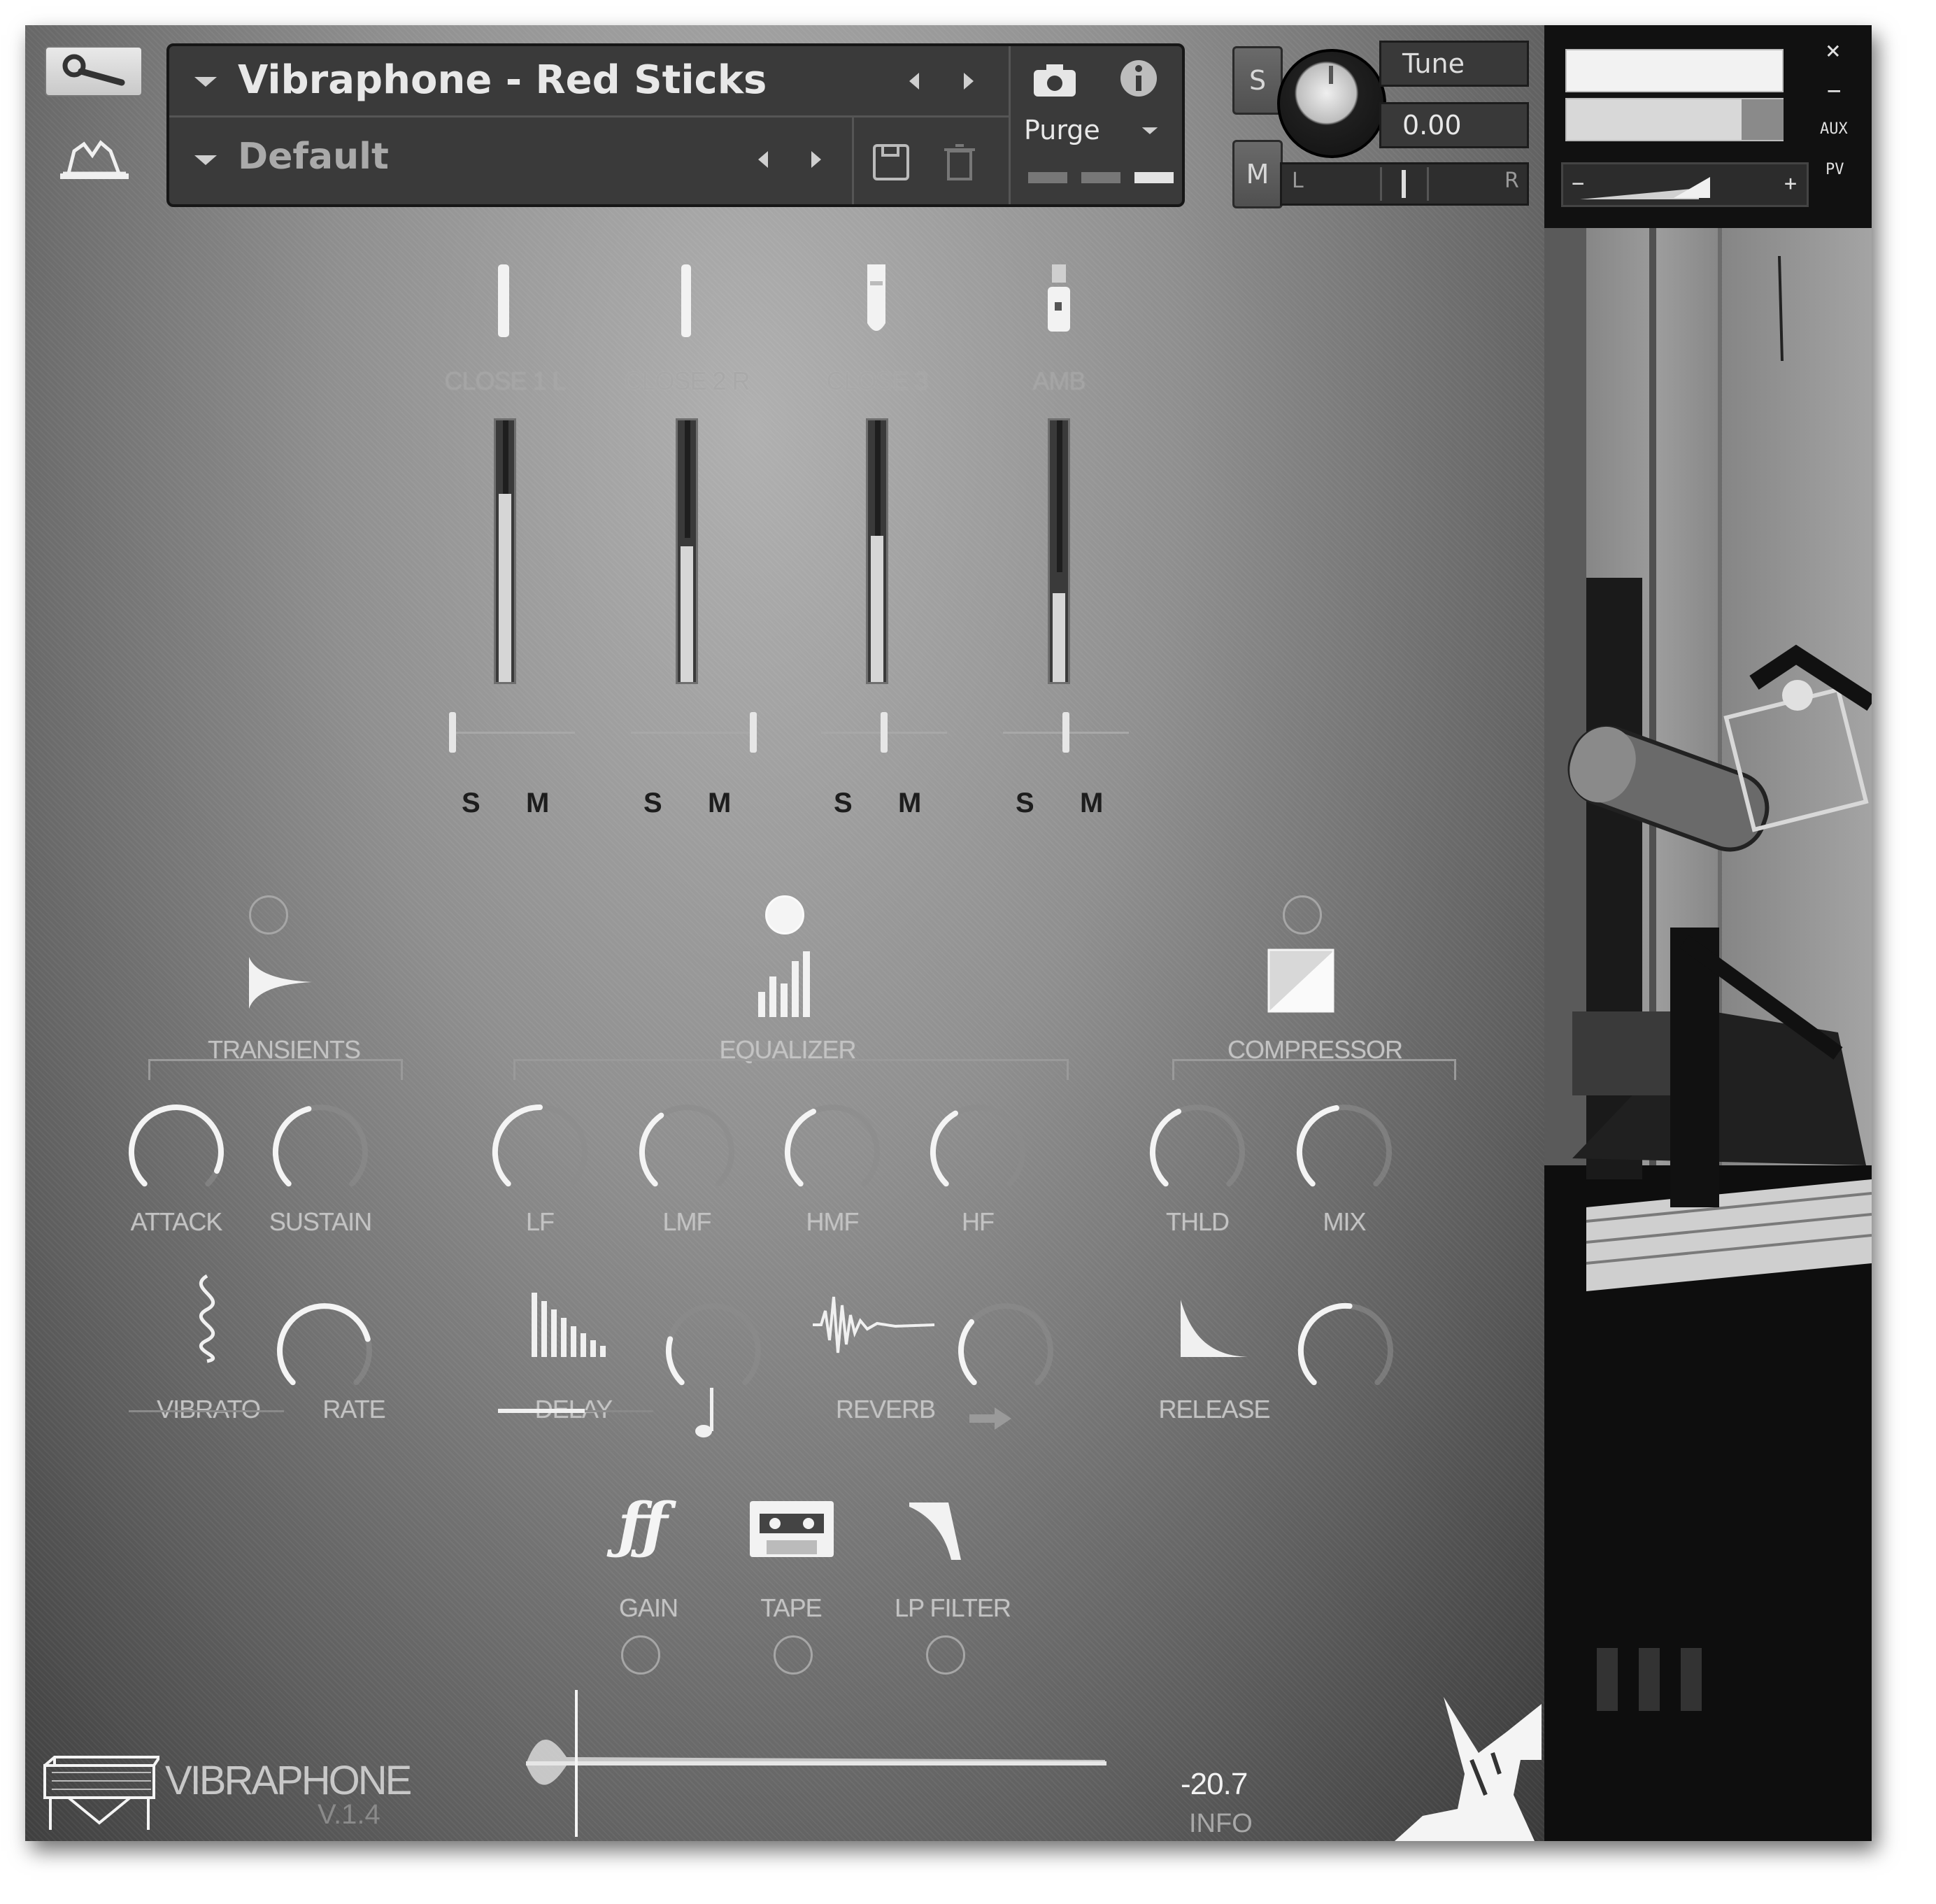 This screenshot has height=1904, width=1936. I want to click on transients-power-button, so click(268, 915).